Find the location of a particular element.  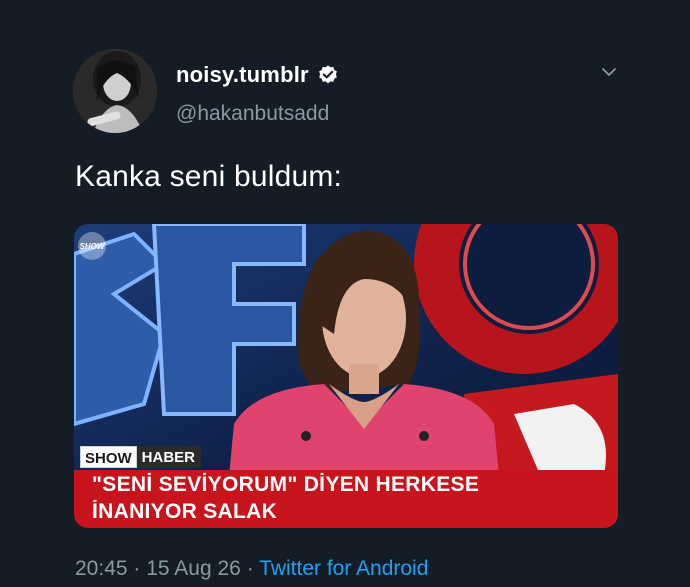

tweet-text: Kanka seni buldum: is located at coordinates (209, 176).